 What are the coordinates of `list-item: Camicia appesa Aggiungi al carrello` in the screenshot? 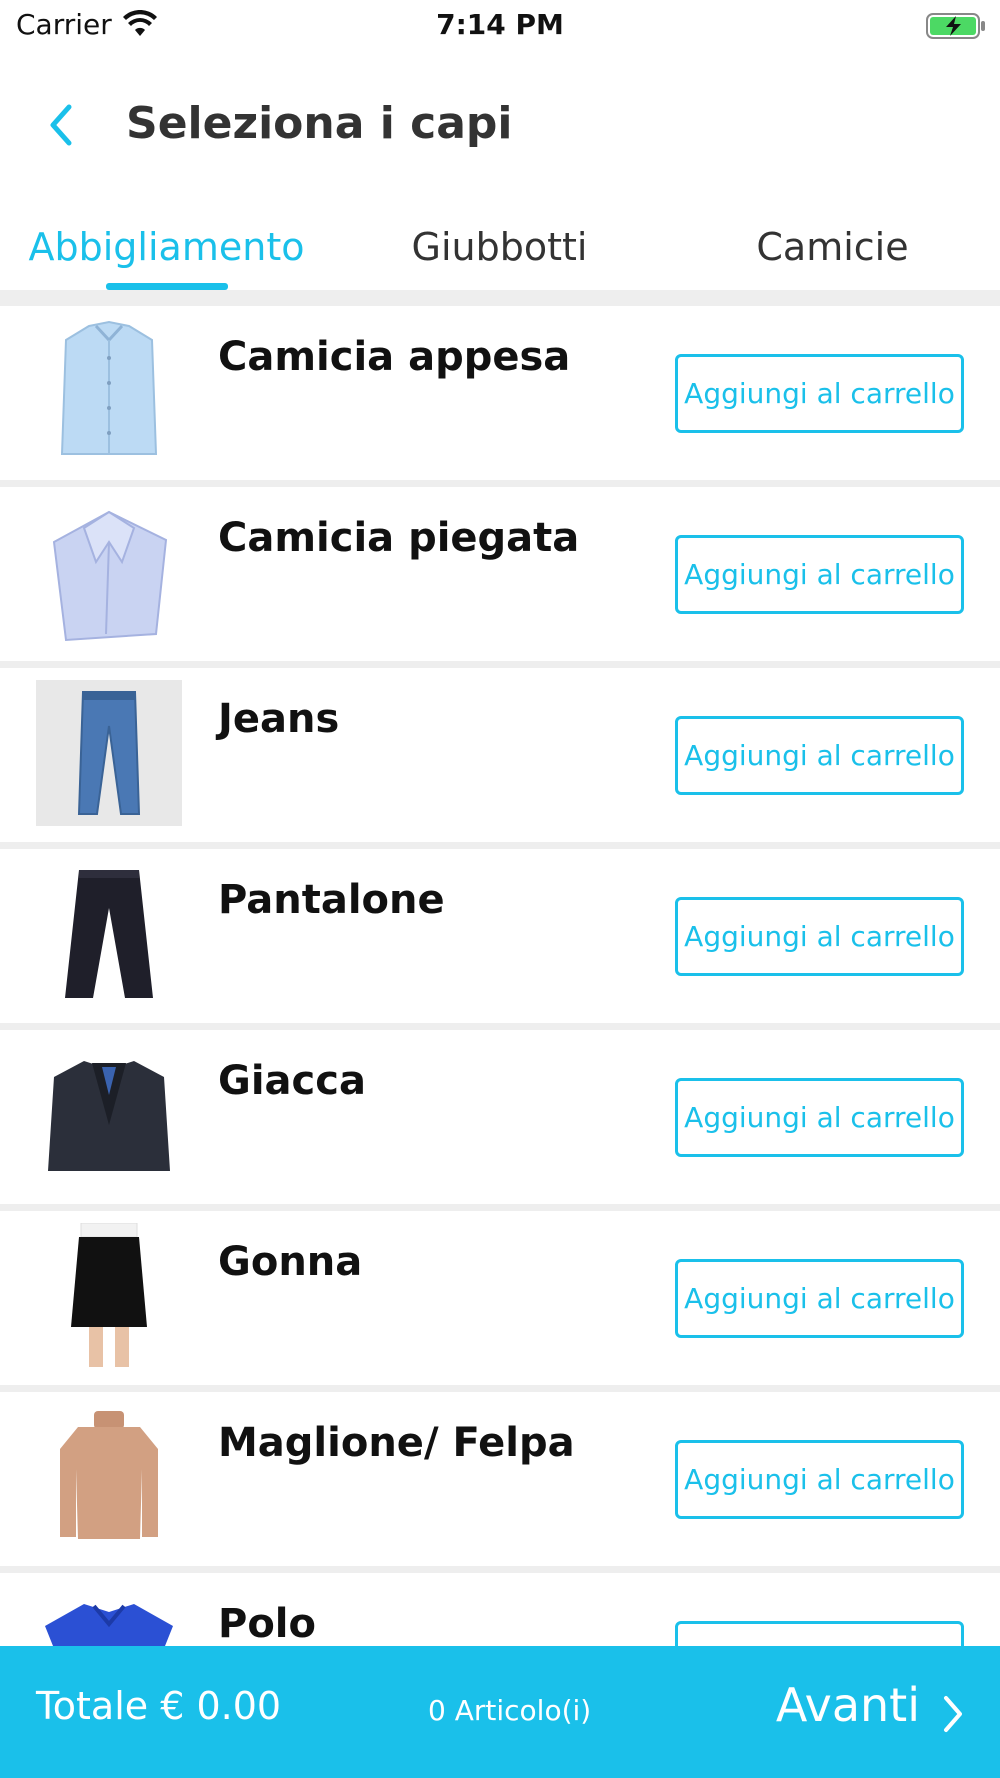 It's located at (500, 396).